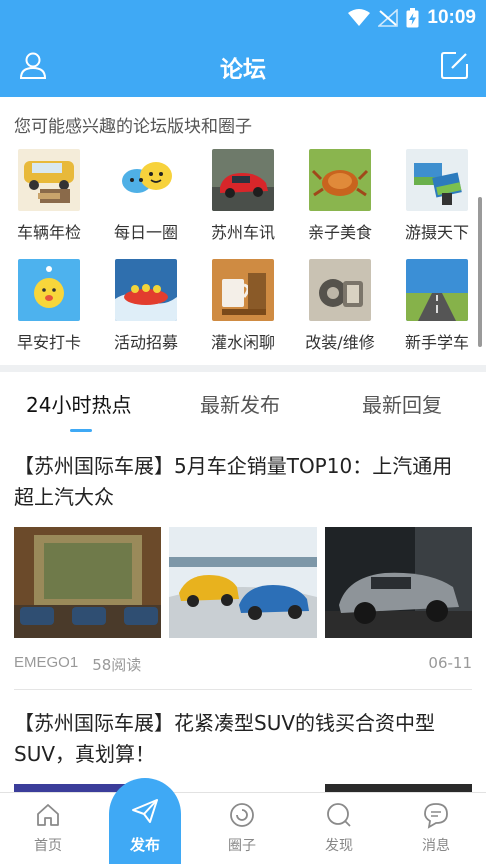  I want to click on post-views: 58阅读, so click(117, 665).